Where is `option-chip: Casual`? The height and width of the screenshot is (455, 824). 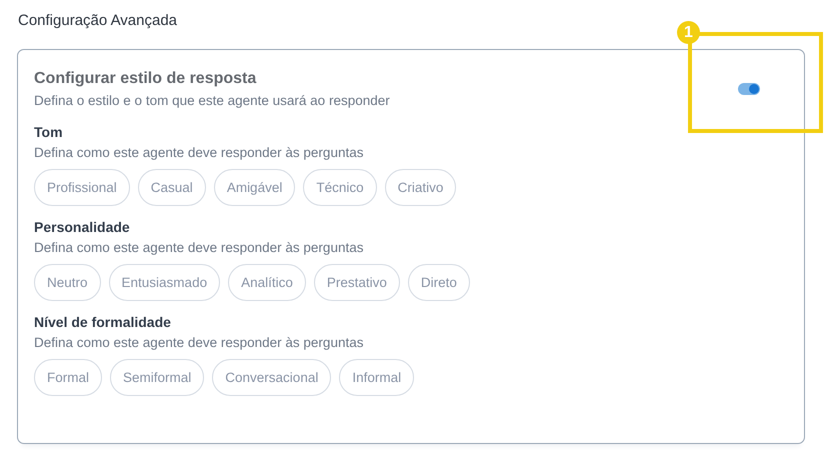 option-chip: Casual is located at coordinates (172, 187).